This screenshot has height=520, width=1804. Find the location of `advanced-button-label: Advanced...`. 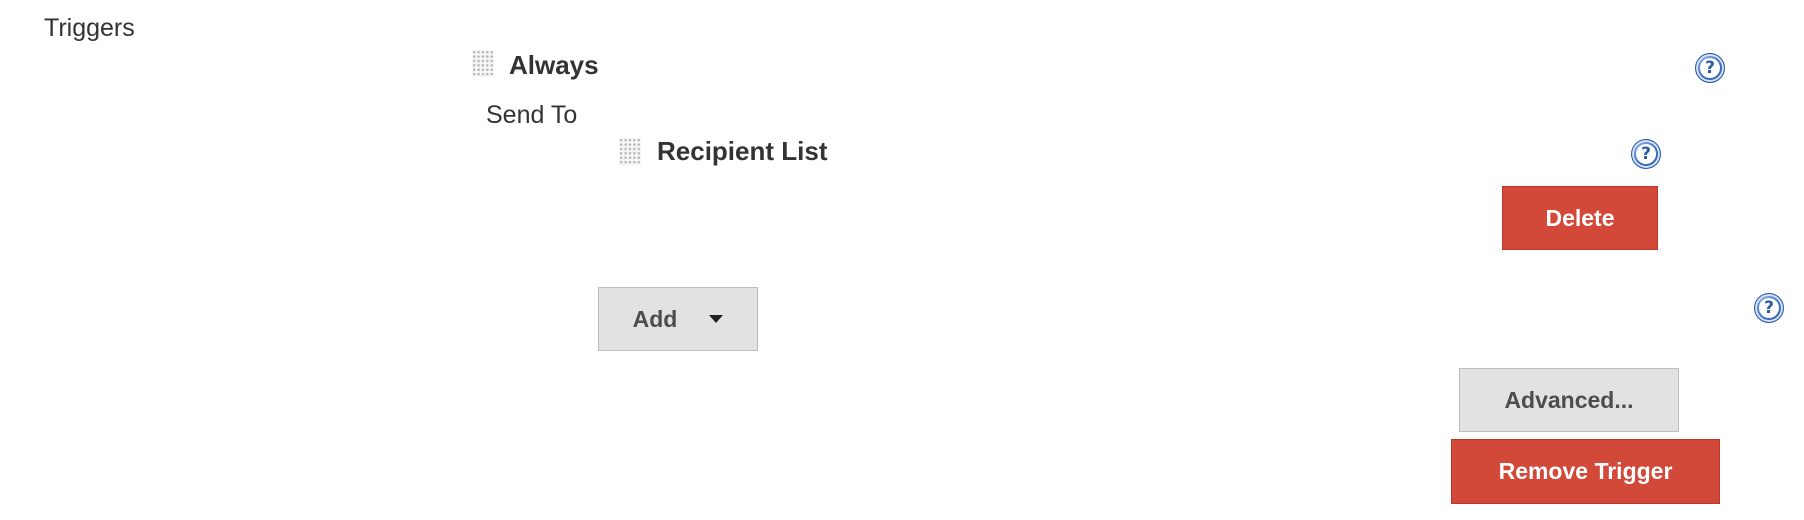

advanced-button-label: Advanced... is located at coordinates (1569, 399).